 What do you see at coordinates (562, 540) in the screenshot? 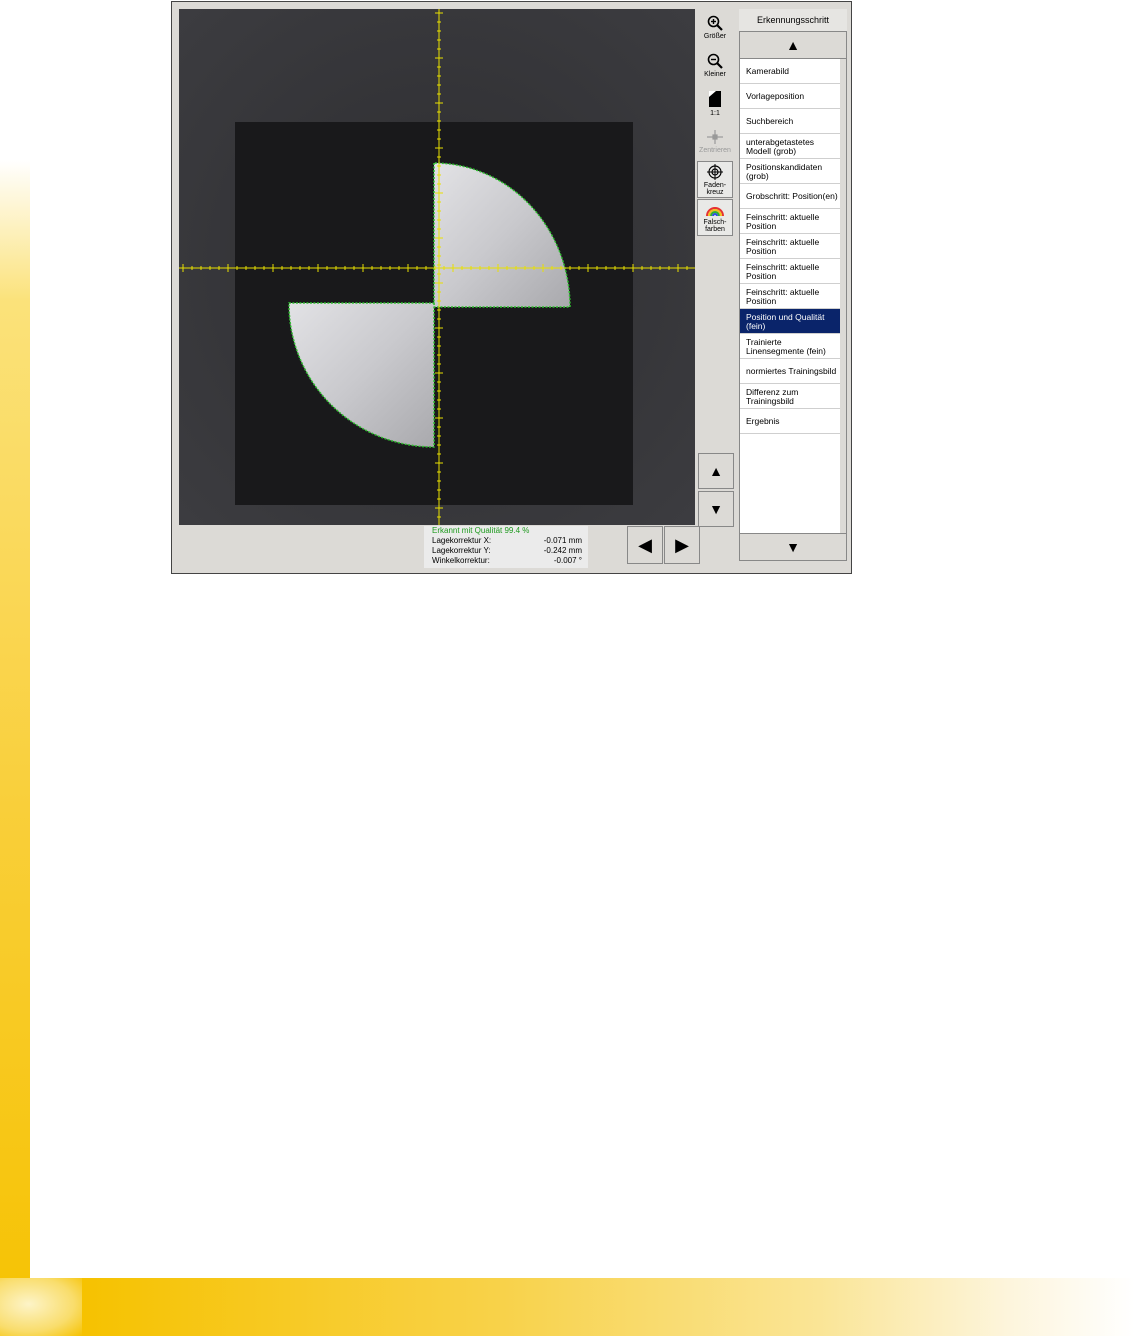
I see `x-correction-value: -0.071 mm` at bounding box center [562, 540].